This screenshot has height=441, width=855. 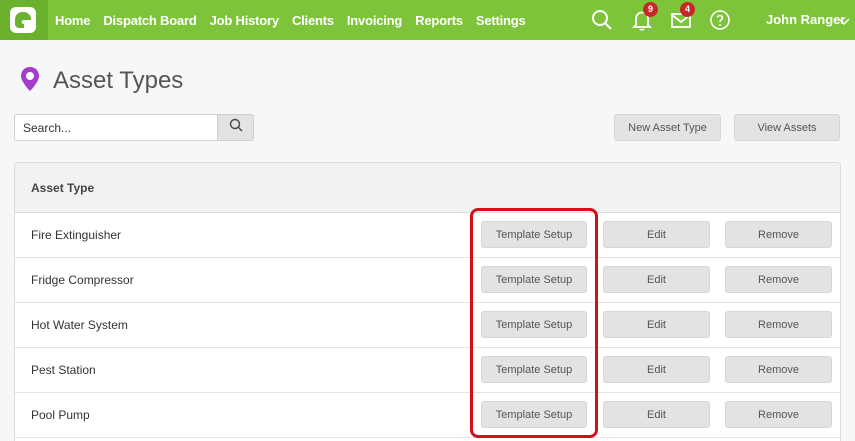 I want to click on nav-home: Home, so click(x=73, y=20).